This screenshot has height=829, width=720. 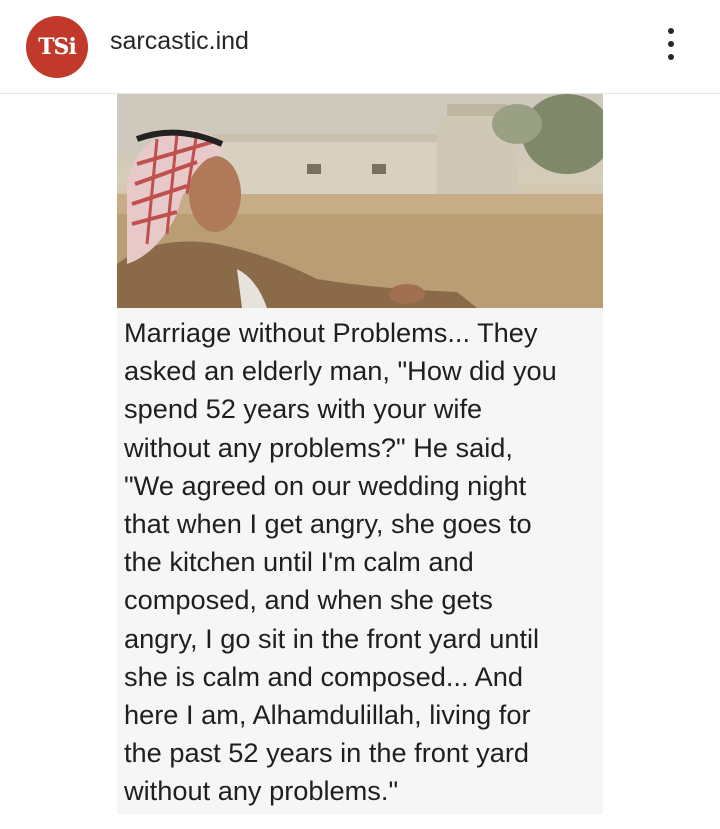 What do you see at coordinates (331, 332) in the screenshot?
I see `caption-line: Marriage without Problems... They` at bounding box center [331, 332].